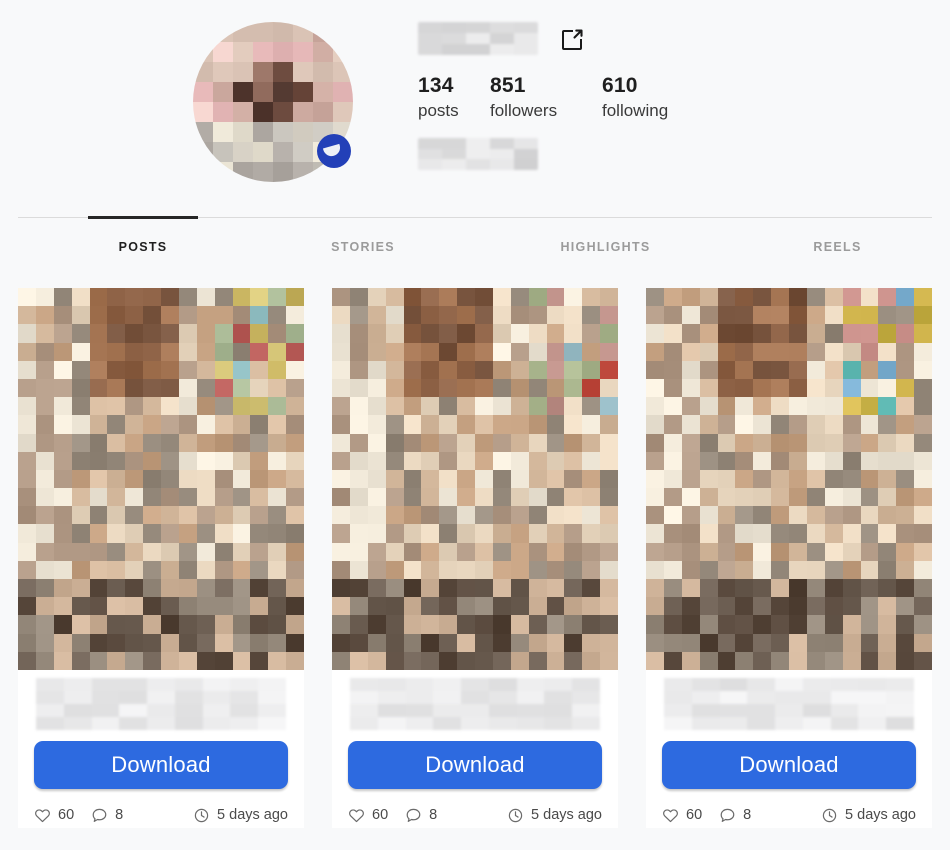 This screenshot has width=950, height=850. What do you see at coordinates (436, 85) in the screenshot?
I see `stat-posts-value: 134` at bounding box center [436, 85].